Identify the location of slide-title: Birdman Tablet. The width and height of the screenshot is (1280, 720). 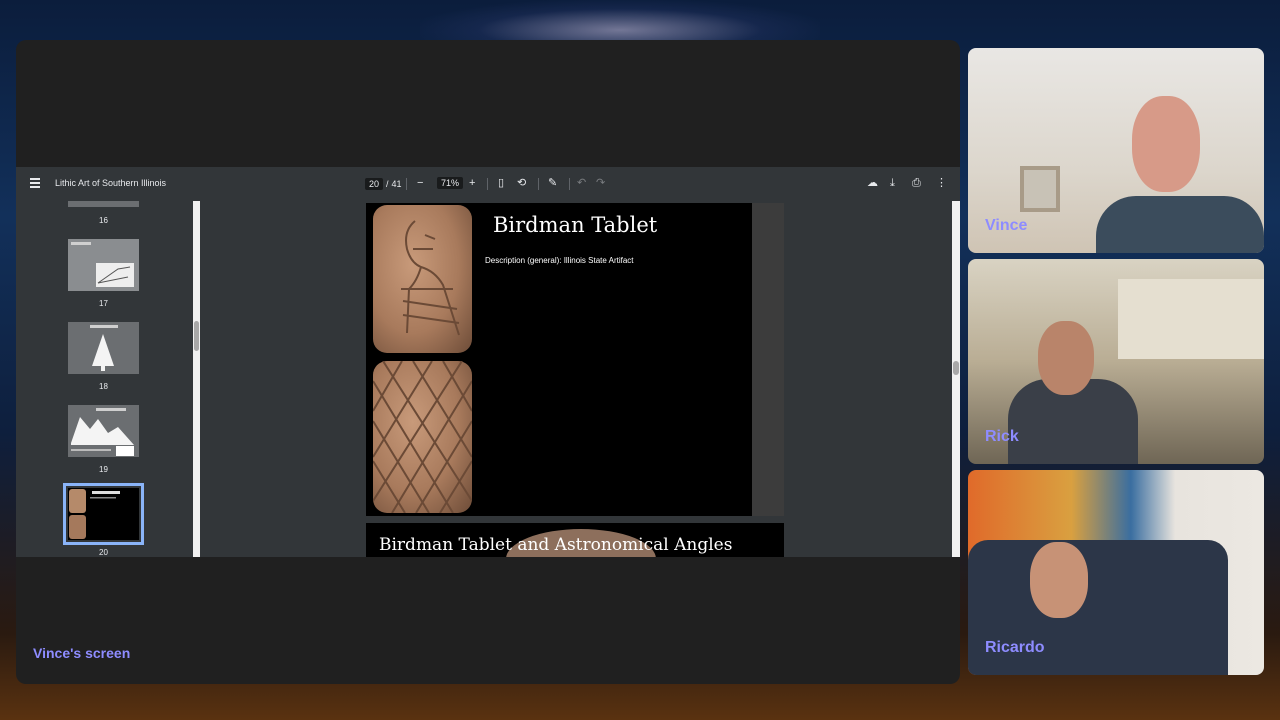
(575, 225).